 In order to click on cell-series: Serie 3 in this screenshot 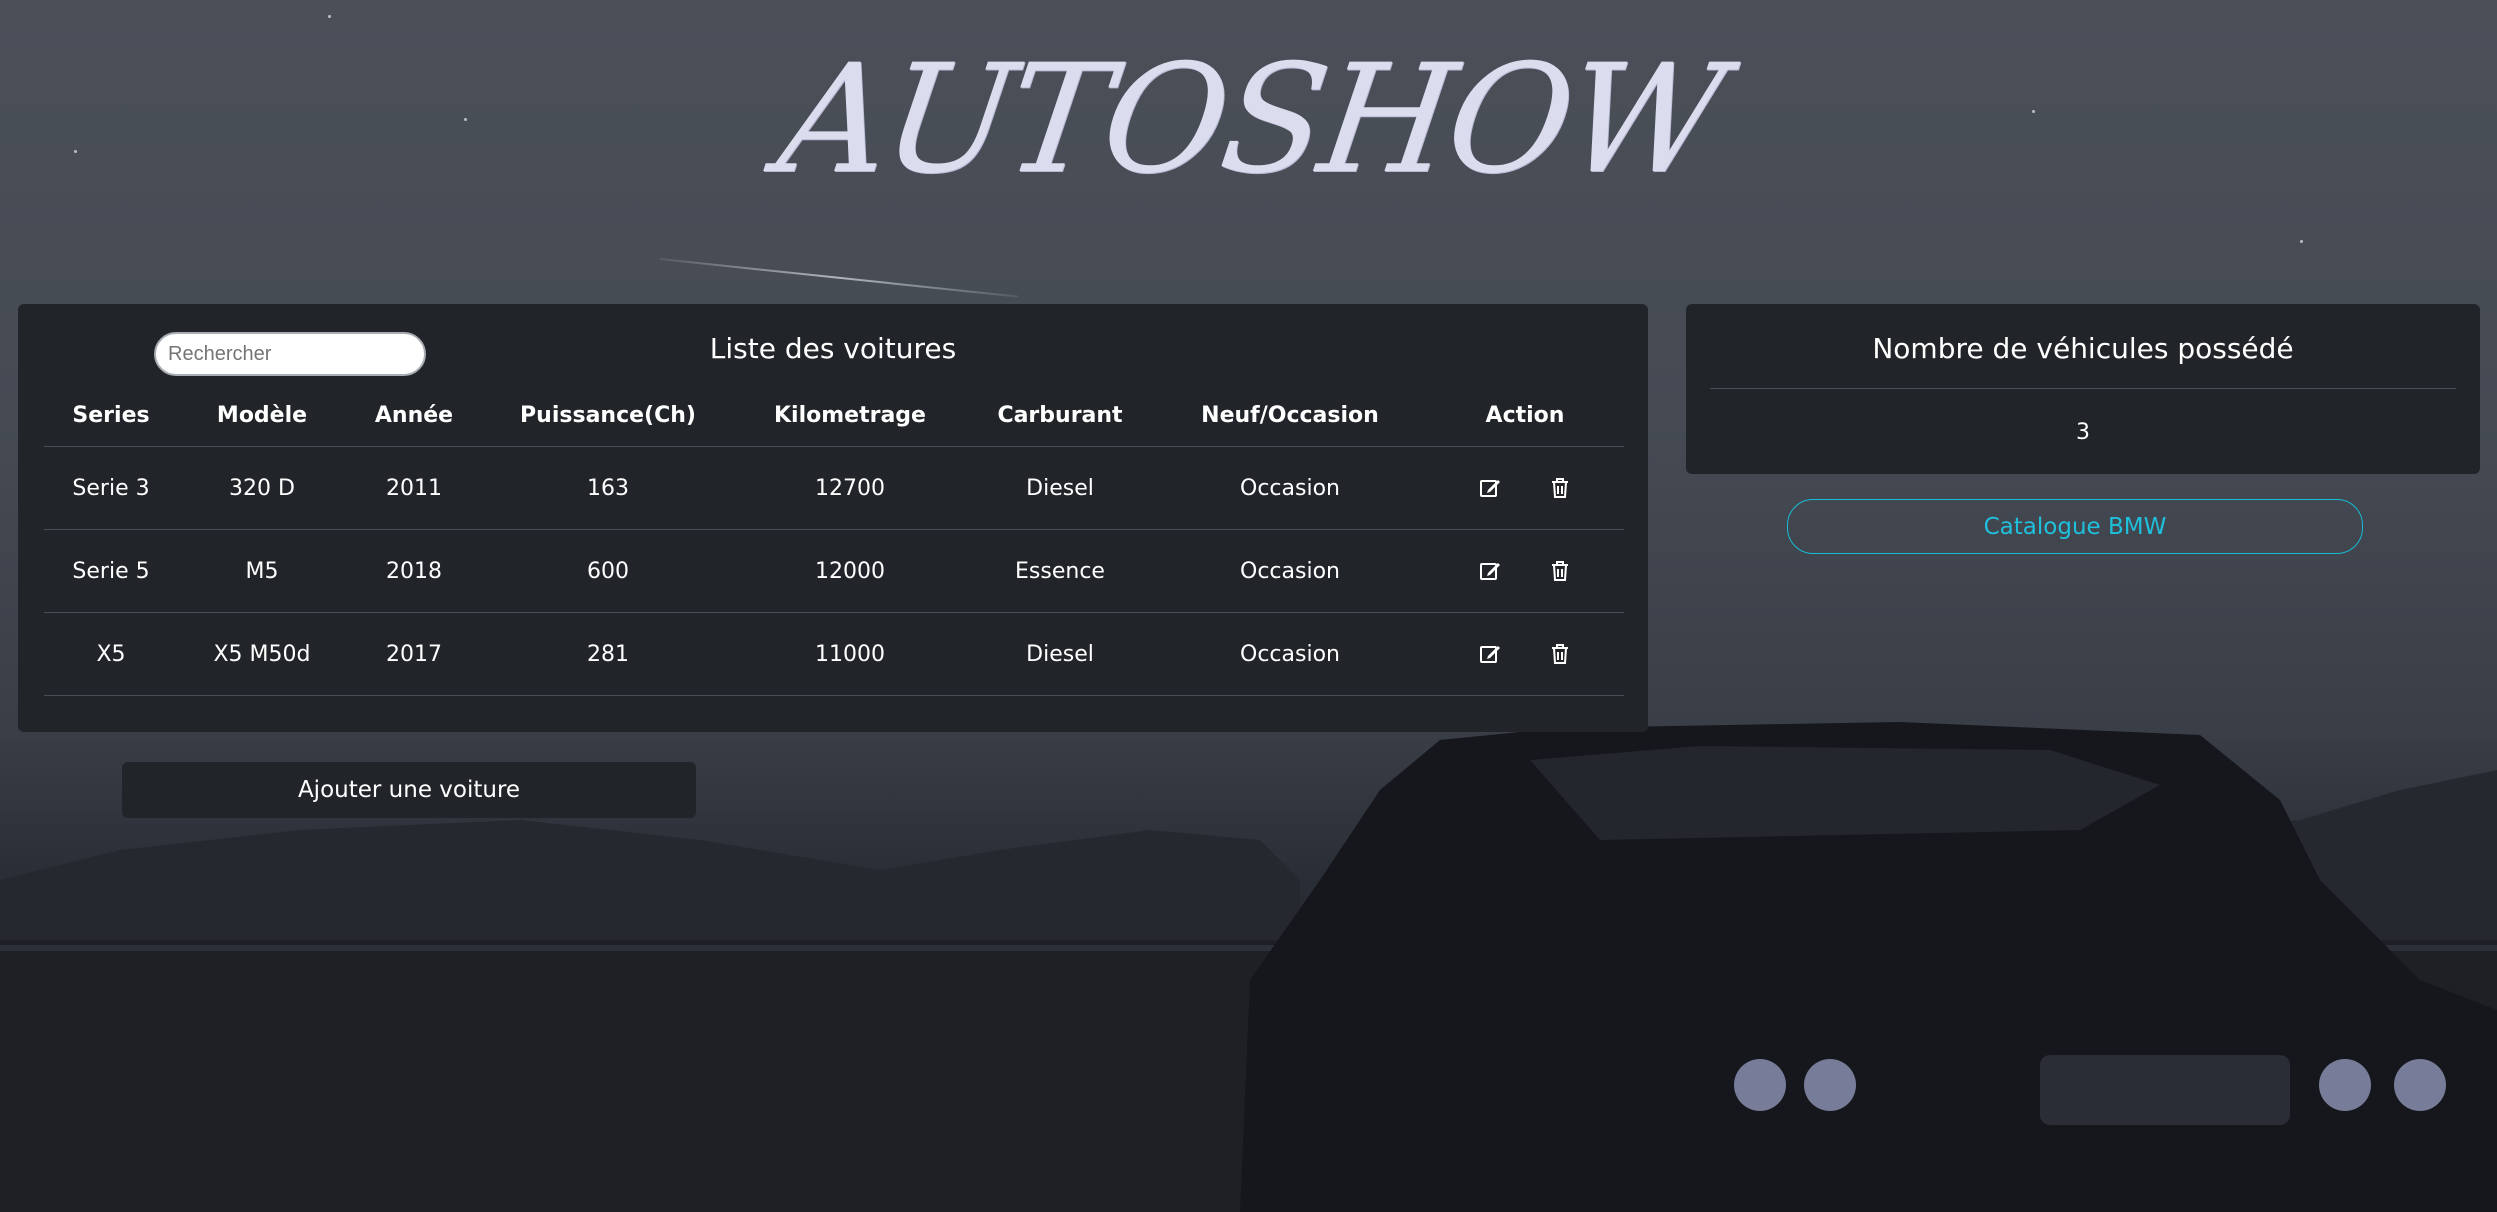, I will do `click(111, 488)`.